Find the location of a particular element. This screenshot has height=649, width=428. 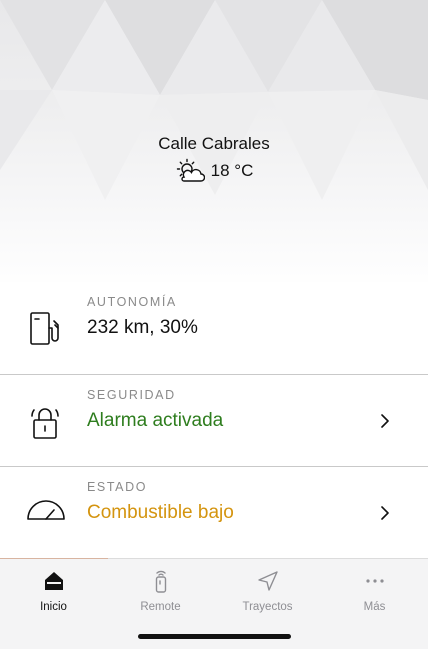

car-key-icon is located at coordinates (160, 581).